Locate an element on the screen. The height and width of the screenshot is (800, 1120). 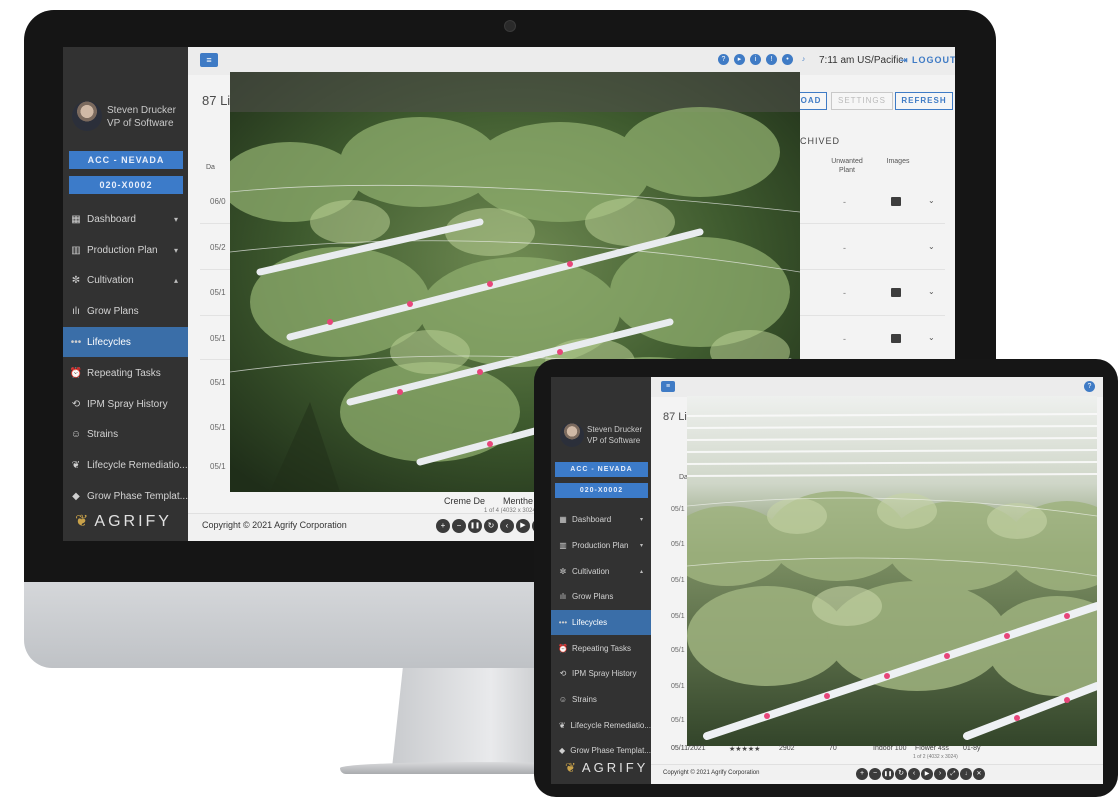
history-icon: ⟲ is located at coordinates (563, 673).